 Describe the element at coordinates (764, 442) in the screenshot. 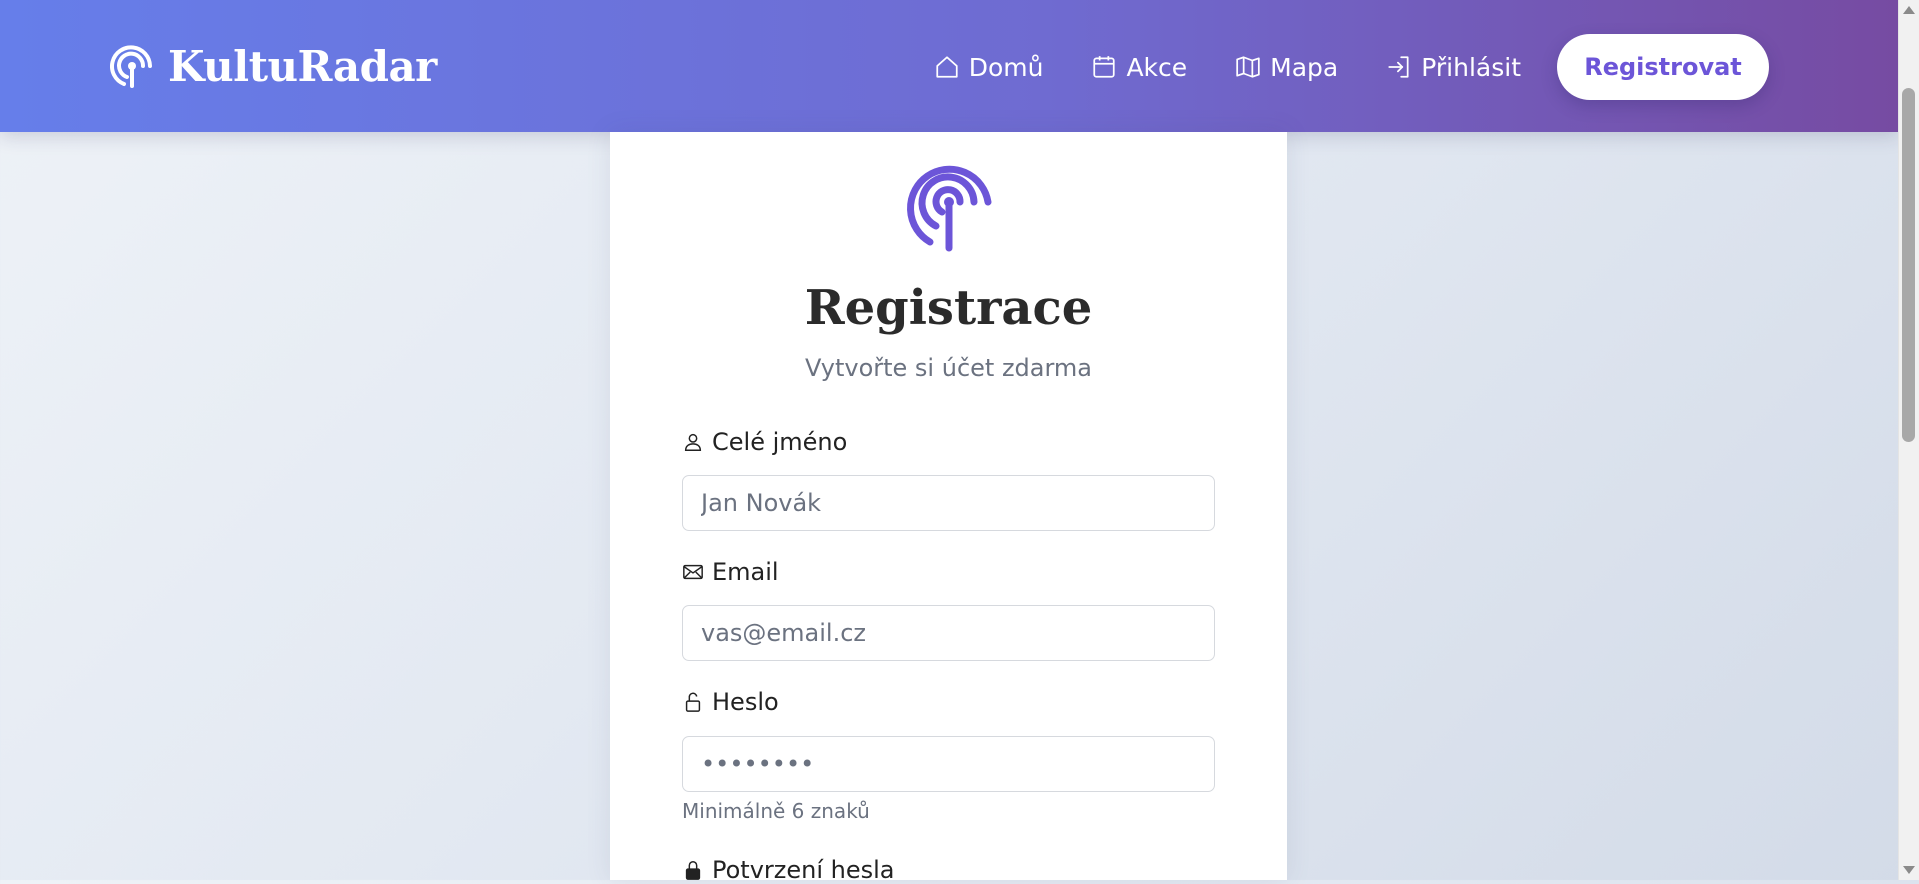

I see `name-label: Celé jméno` at that location.